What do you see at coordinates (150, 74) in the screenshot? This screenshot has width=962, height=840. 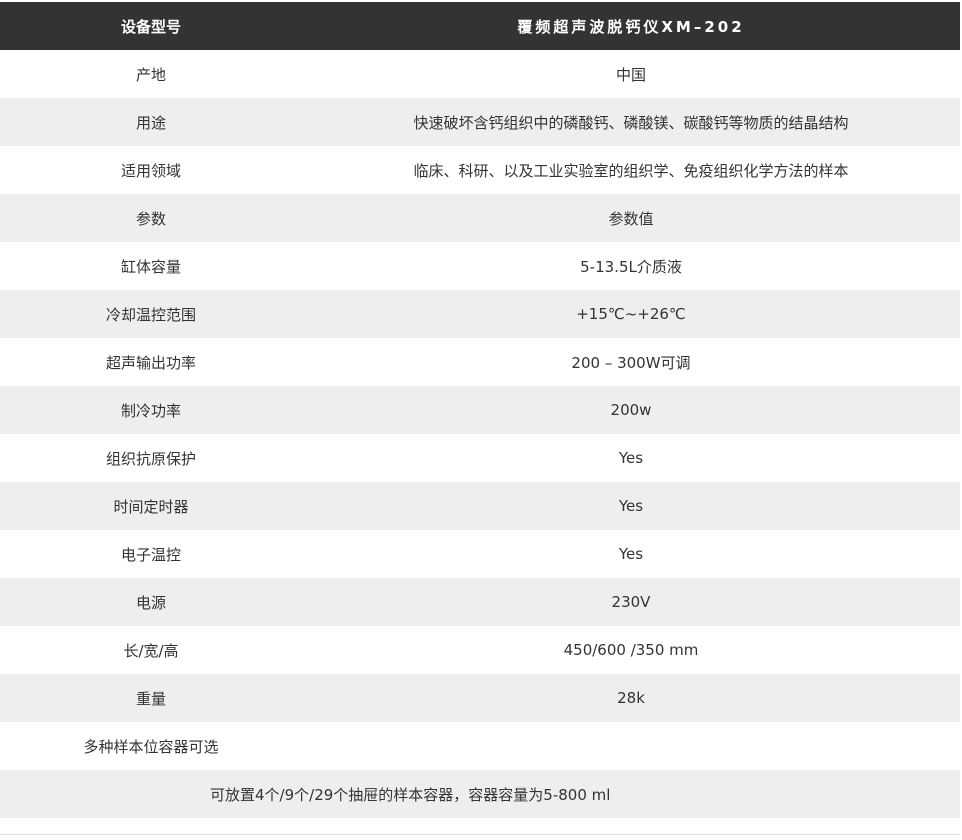 I see `row-key: 产地` at bounding box center [150, 74].